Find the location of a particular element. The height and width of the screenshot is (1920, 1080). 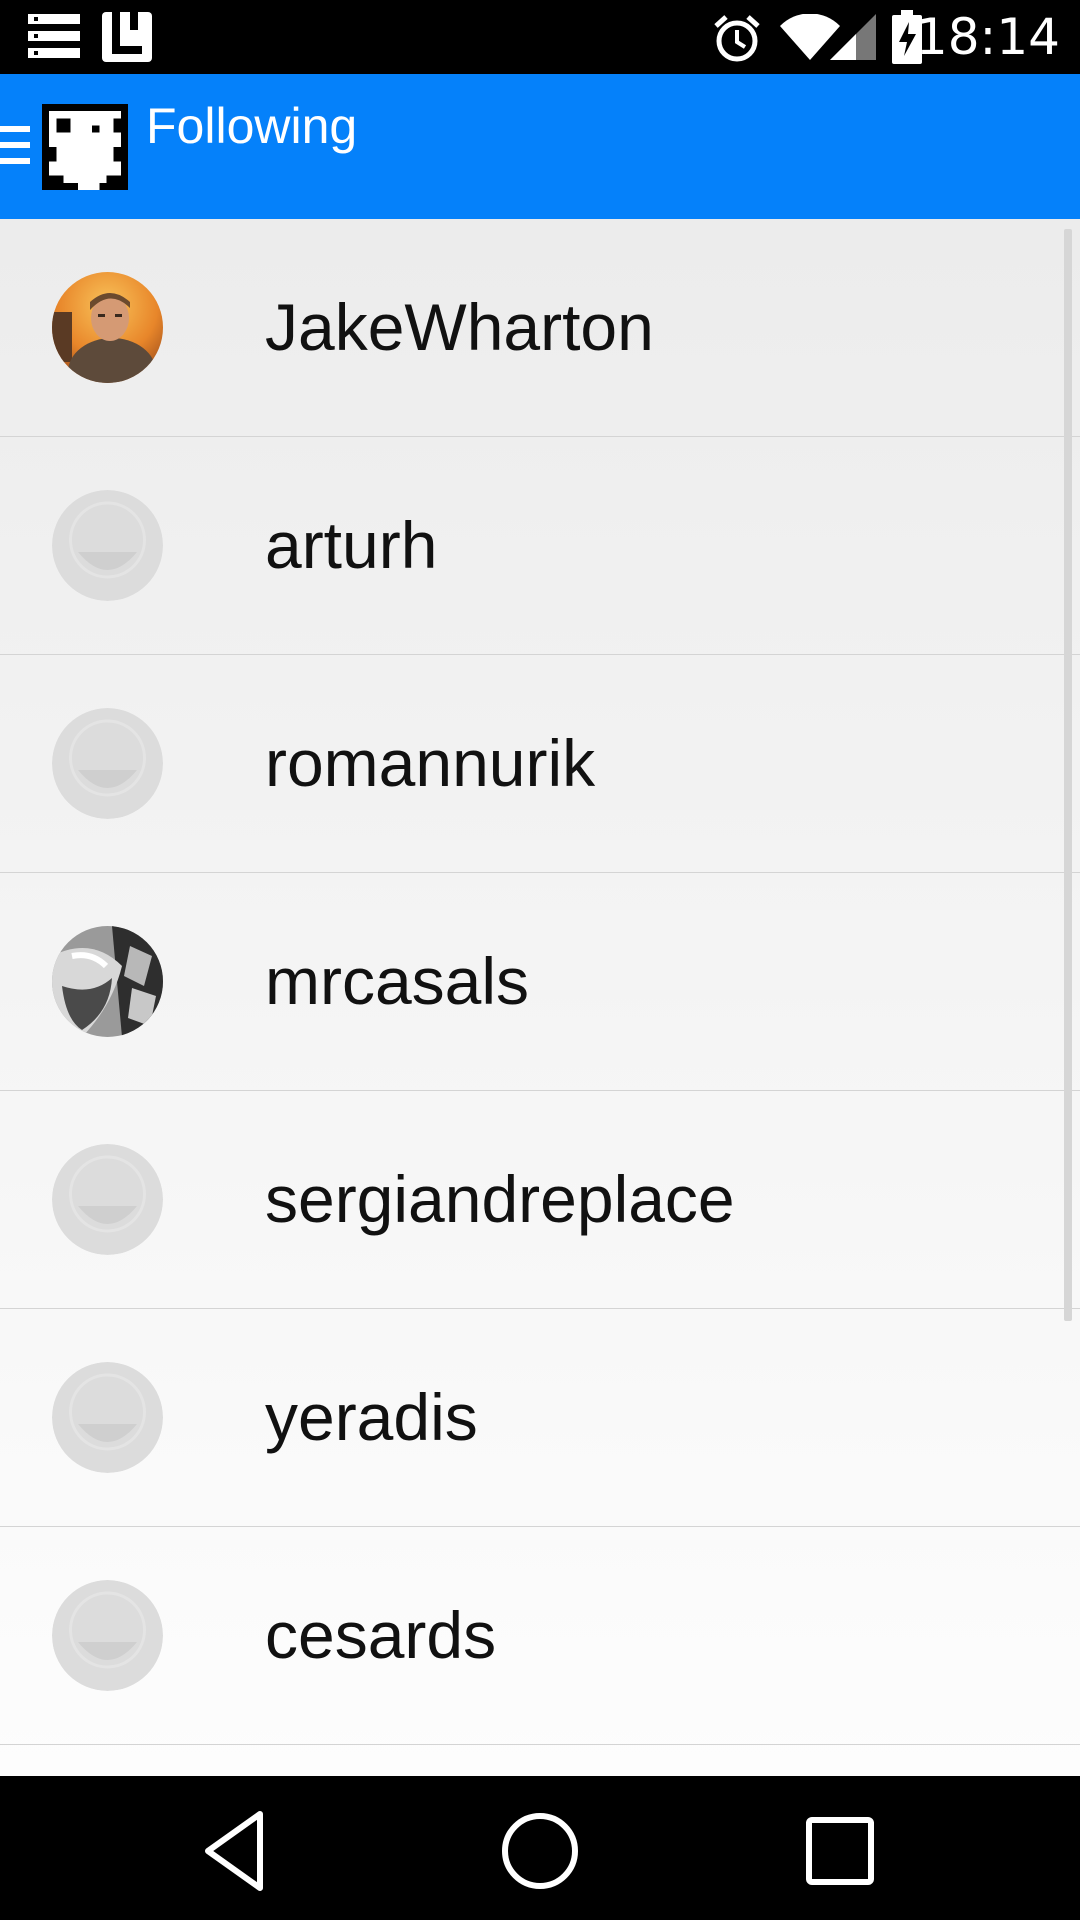

alarm-icon is located at coordinates (737, 38).